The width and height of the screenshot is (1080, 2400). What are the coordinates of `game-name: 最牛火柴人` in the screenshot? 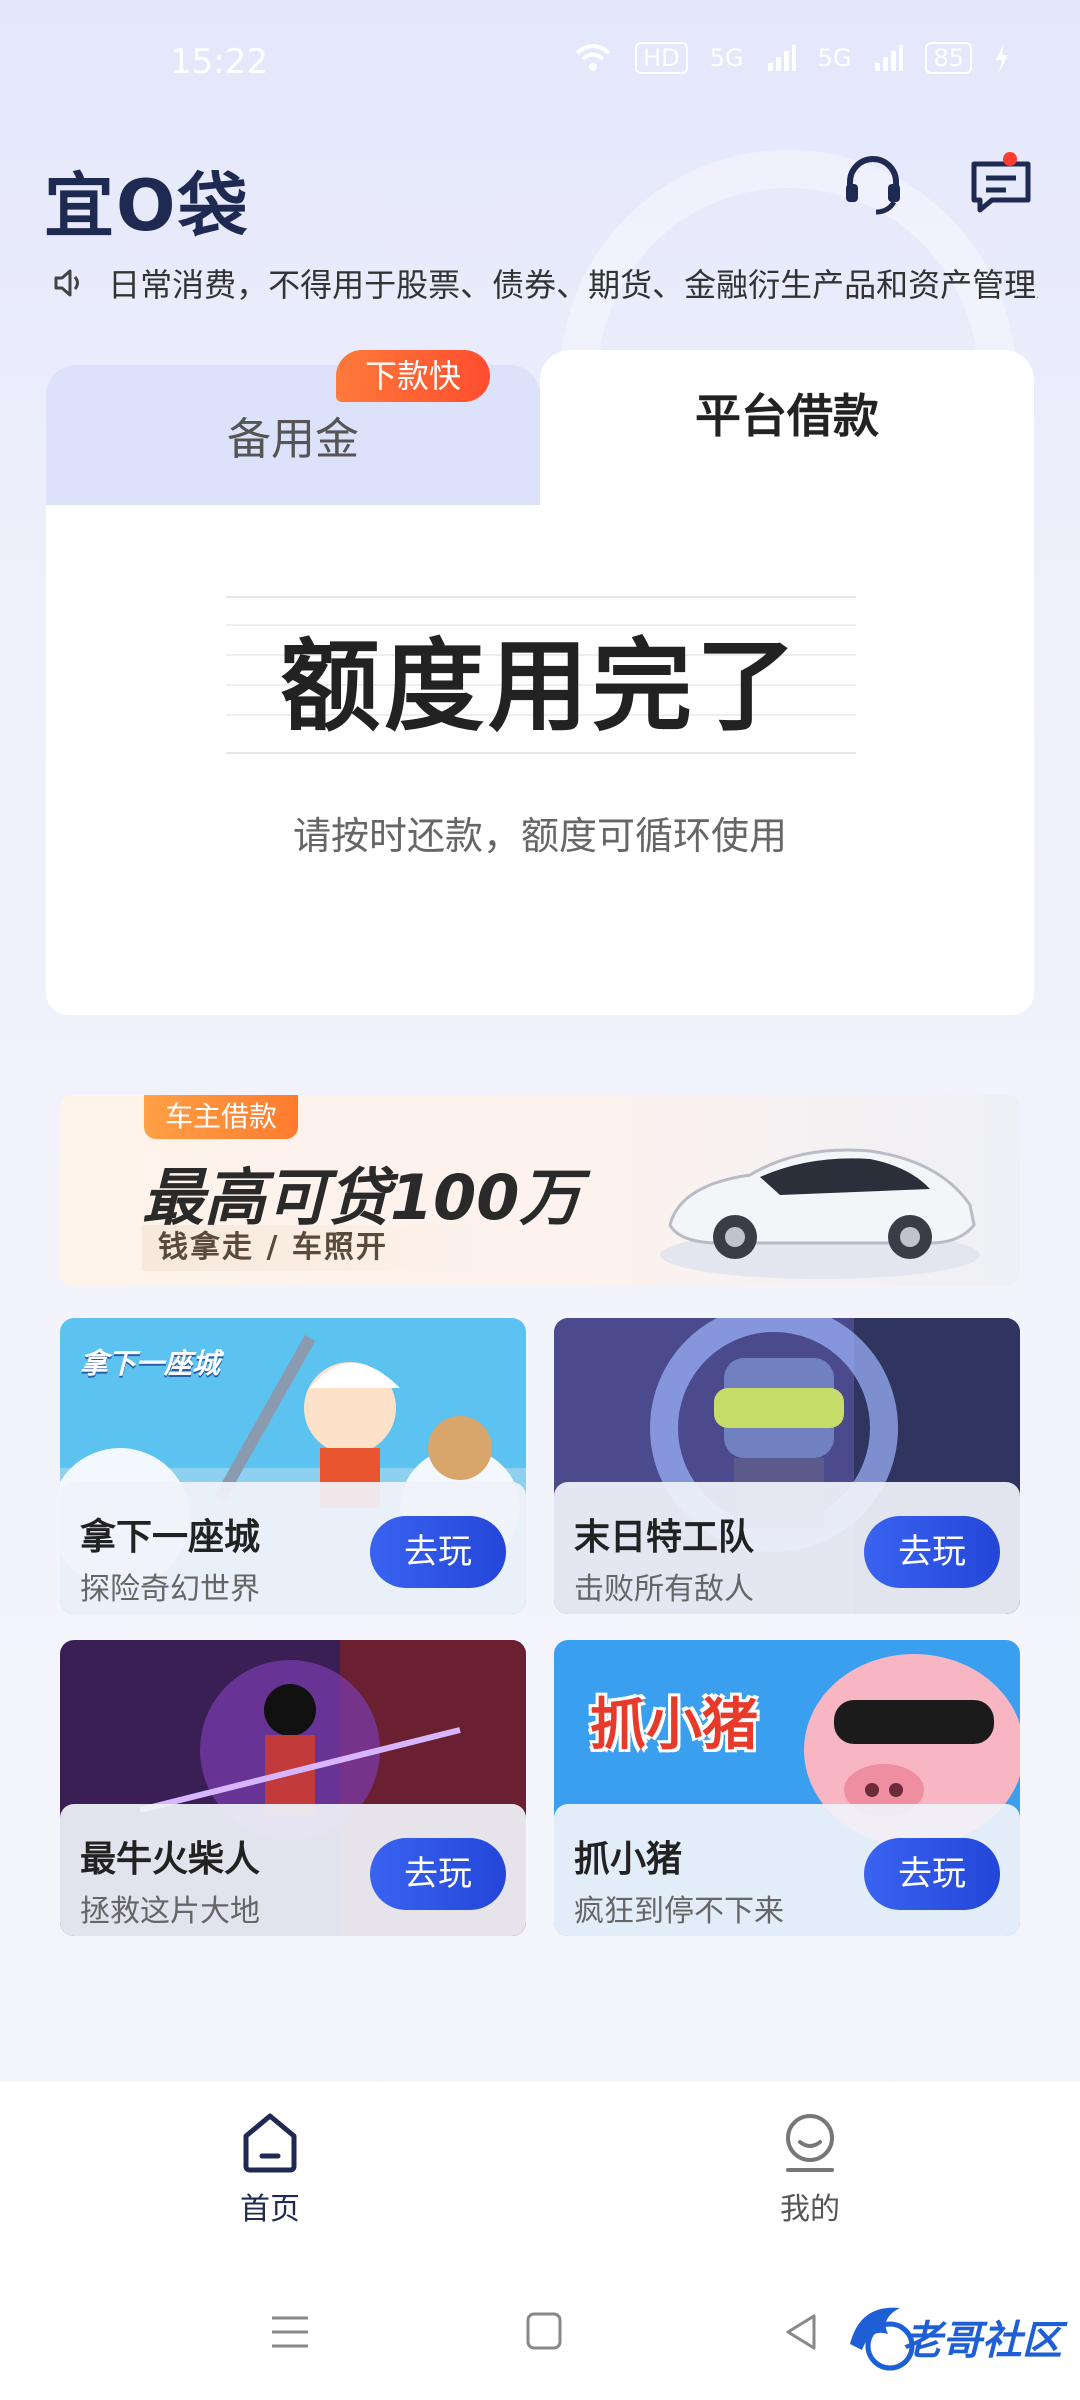 It's located at (170, 1859).